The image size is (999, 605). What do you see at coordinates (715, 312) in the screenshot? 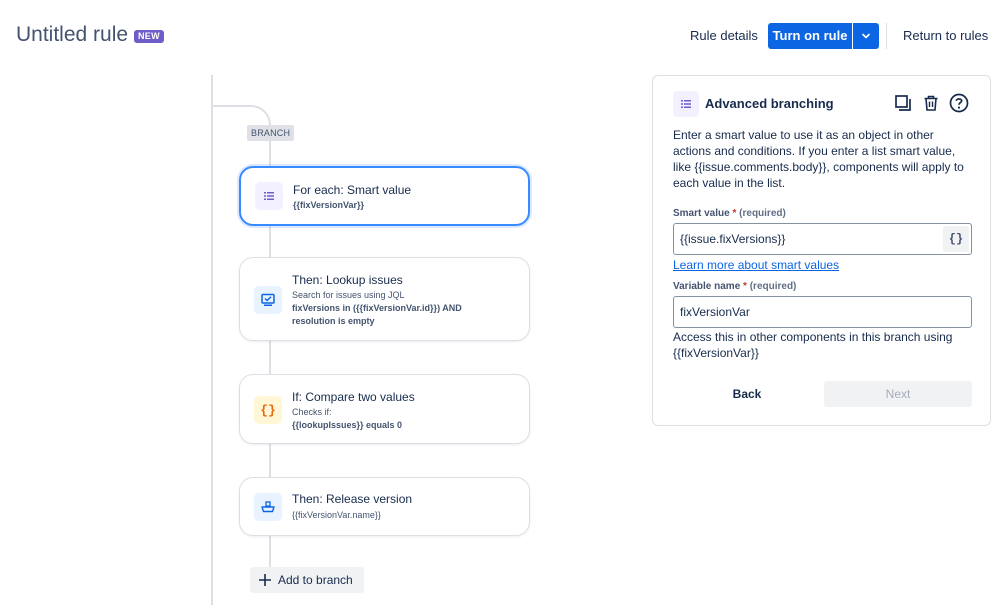
I see `variable-name-text: fixVersionVar` at bounding box center [715, 312].